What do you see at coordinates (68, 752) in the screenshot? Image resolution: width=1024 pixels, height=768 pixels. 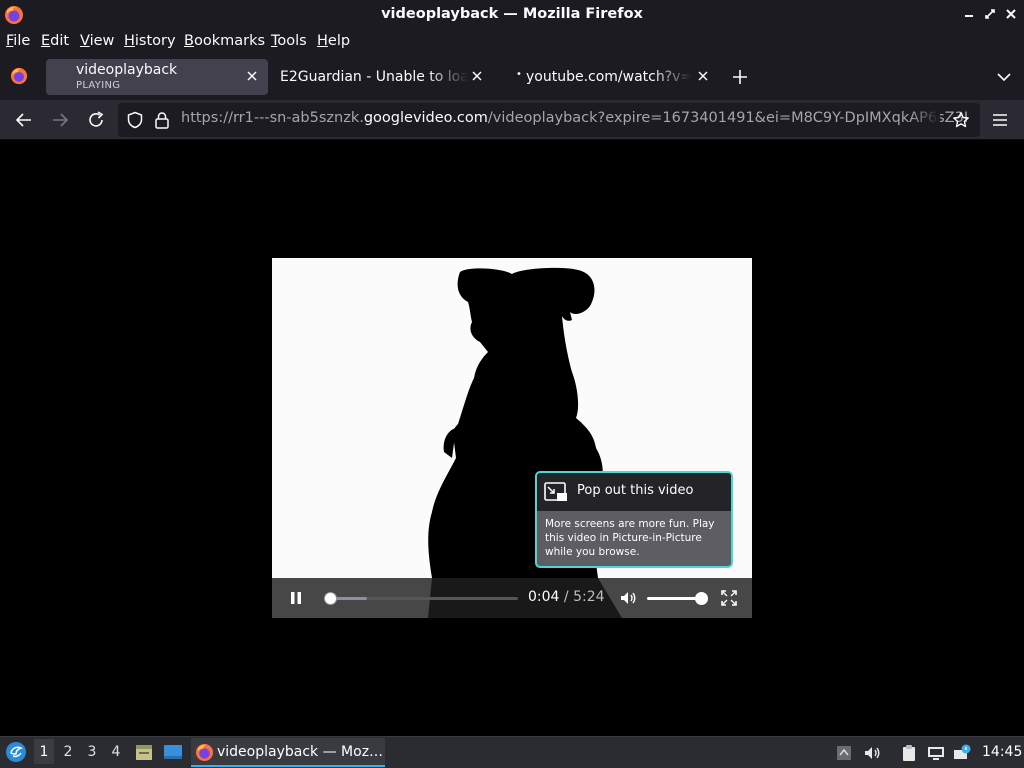 I see `workspace-2: 2` at bounding box center [68, 752].